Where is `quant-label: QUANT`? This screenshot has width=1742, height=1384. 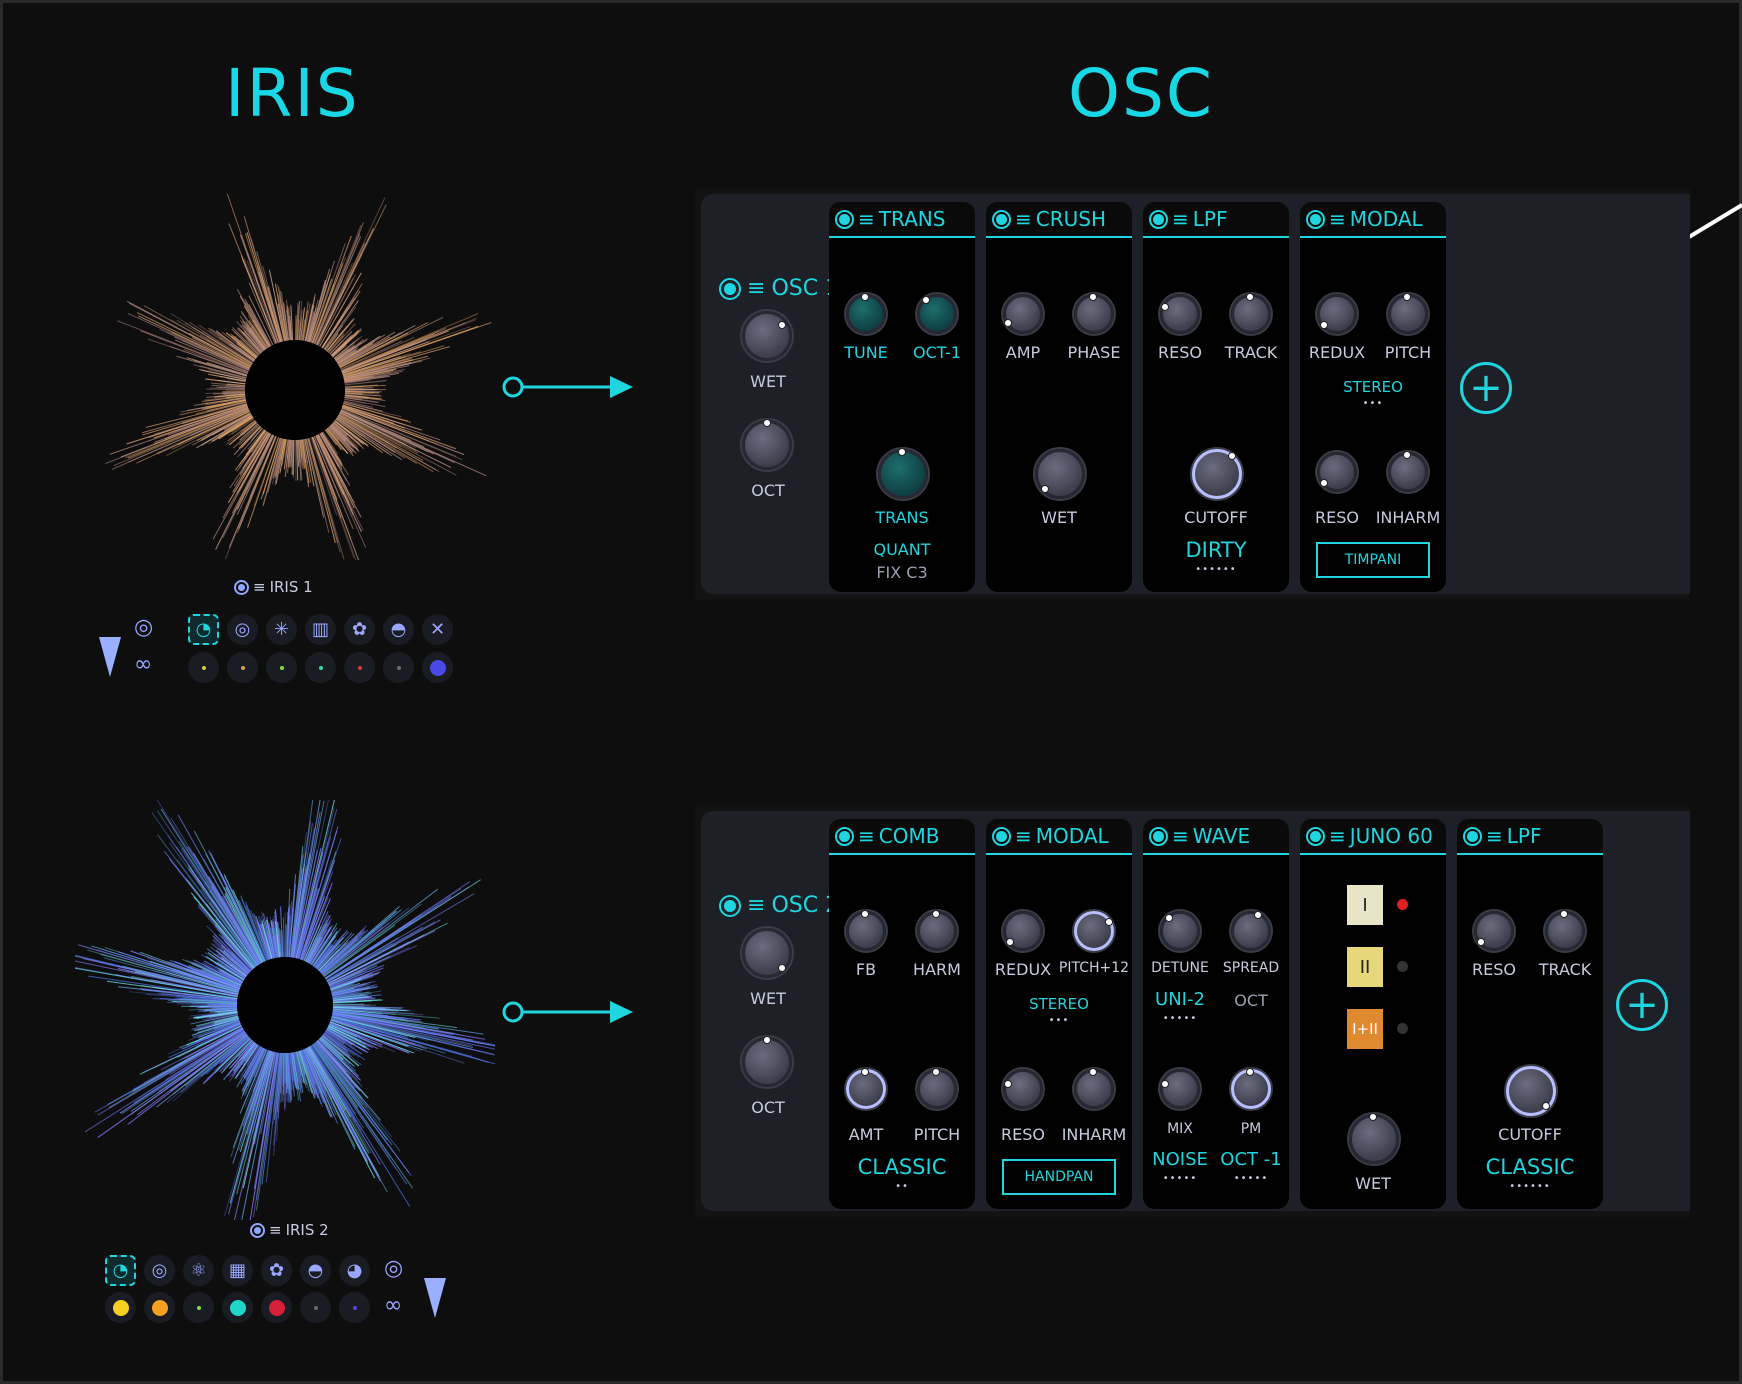
quant-label: QUANT is located at coordinates (902, 549).